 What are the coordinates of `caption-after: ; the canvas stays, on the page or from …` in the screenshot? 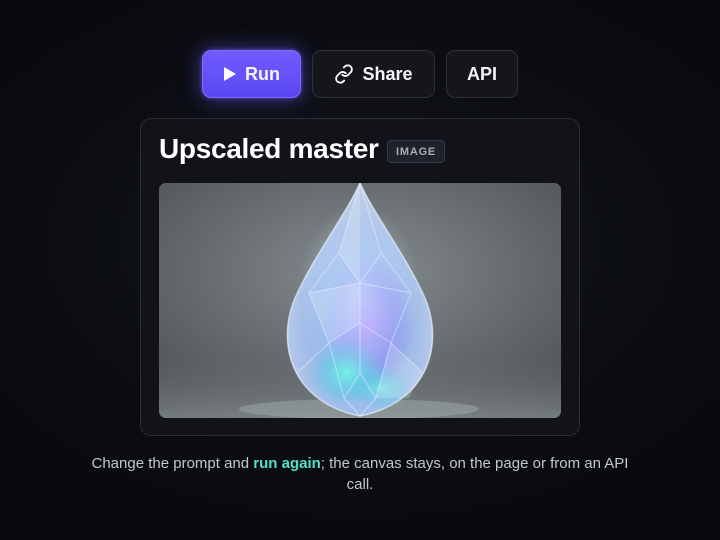 It's located at (474, 474).